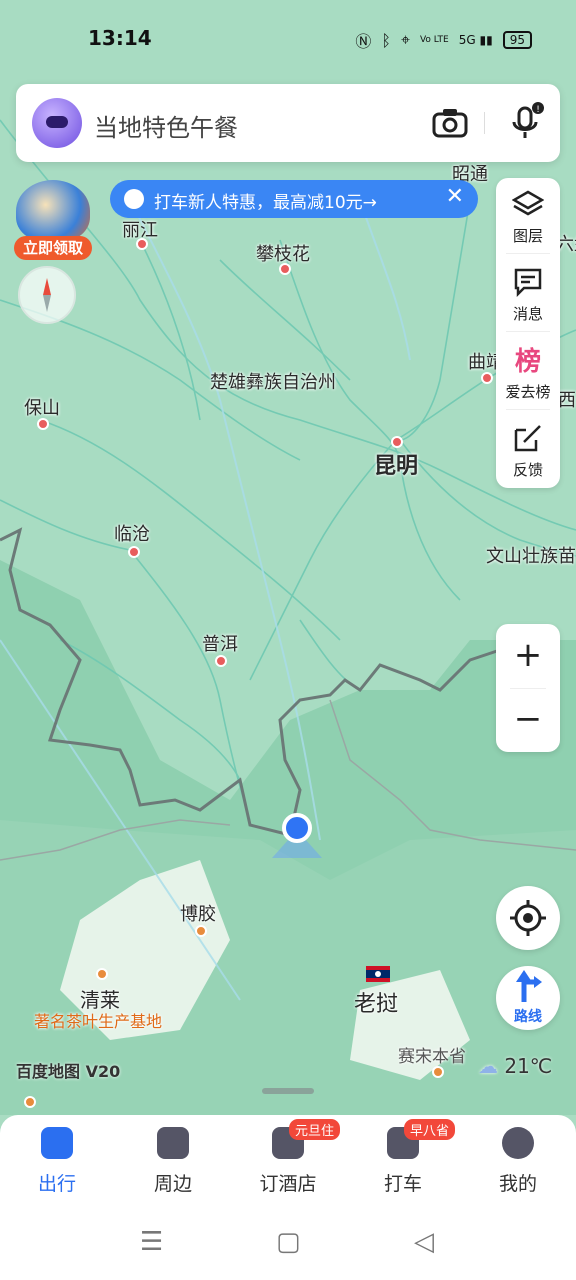 Image resolution: width=576 pixels, height=1280 pixels. Describe the element at coordinates (57, 1162) in the screenshot. I see `nav-travel: 出行` at that location.